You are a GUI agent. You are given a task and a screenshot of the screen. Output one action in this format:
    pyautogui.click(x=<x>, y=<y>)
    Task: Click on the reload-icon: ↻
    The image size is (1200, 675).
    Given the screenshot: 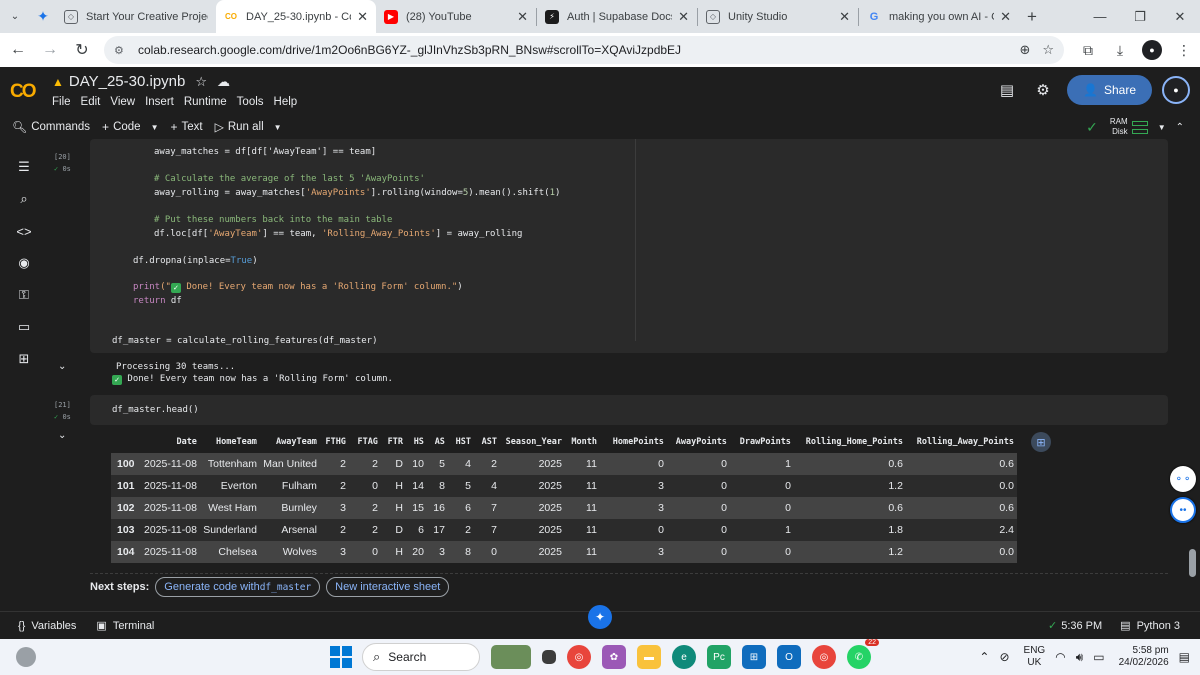 What is the action you would take?
    pyautogui.click(x=82, y=50)
    